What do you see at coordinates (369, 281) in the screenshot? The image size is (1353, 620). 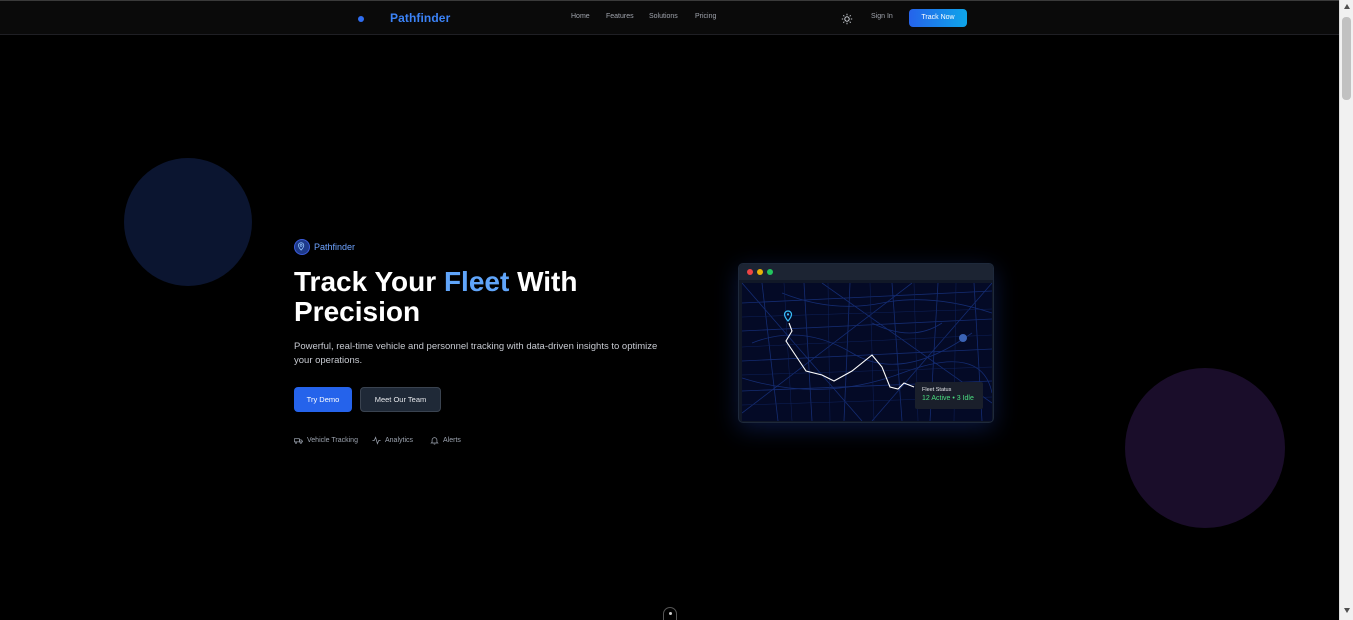 I see `hero-title-part1: Track Your` at bounding box center [369, 281].